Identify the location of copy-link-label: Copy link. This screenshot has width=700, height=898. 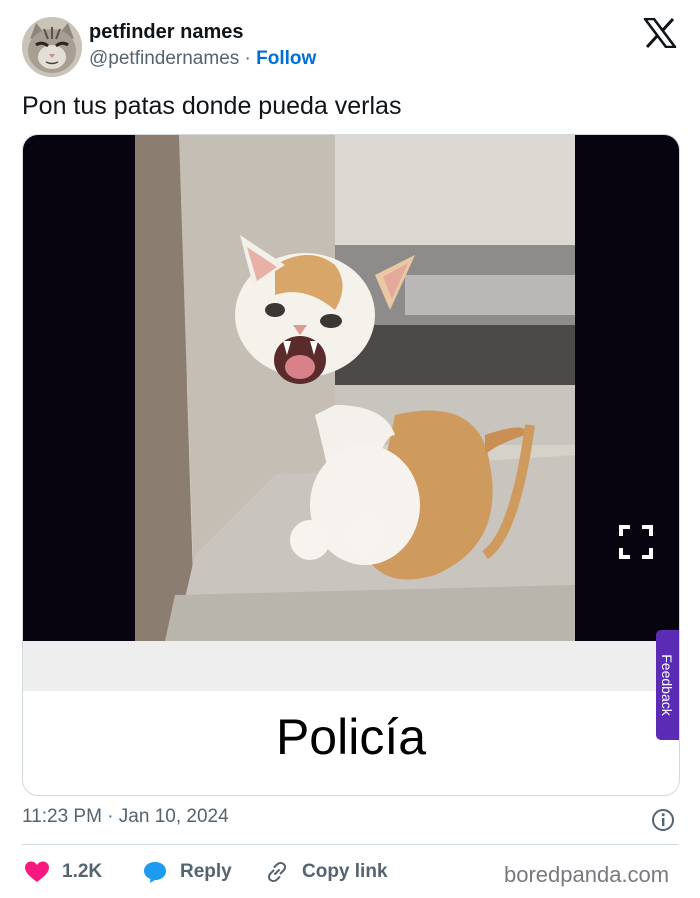
(345, 871).